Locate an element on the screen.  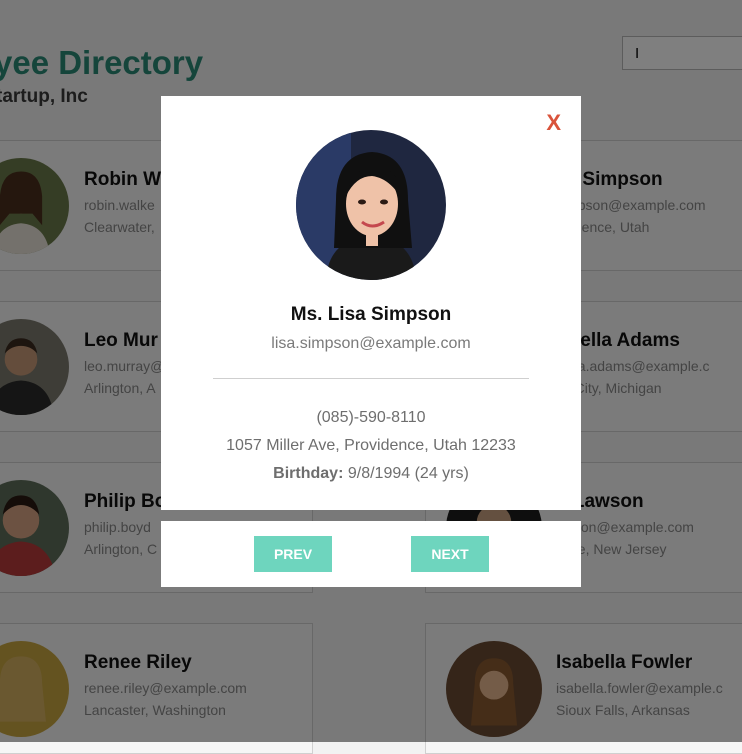
modal-employee-name: Ms. Lisa Simpson is located at coordinates (371, 314).